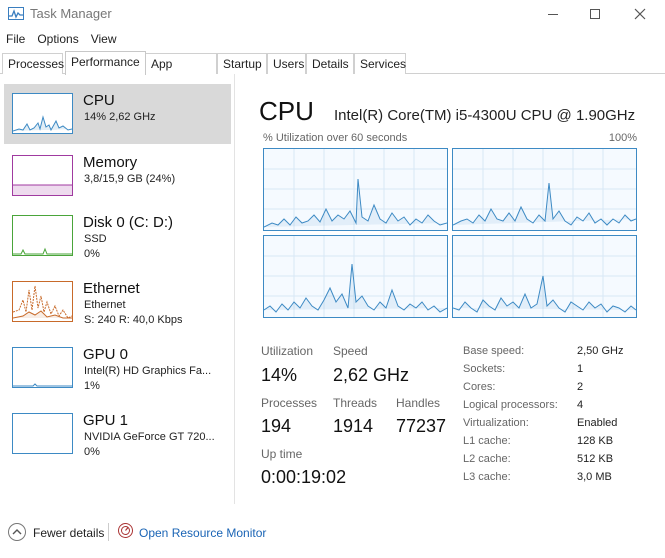 Image resolution: width=665 pixels, height=558 pixels. Describe the element at coordinates (597, 423) in the screenshot. I see `virtualization-value: Enabled` at that location.